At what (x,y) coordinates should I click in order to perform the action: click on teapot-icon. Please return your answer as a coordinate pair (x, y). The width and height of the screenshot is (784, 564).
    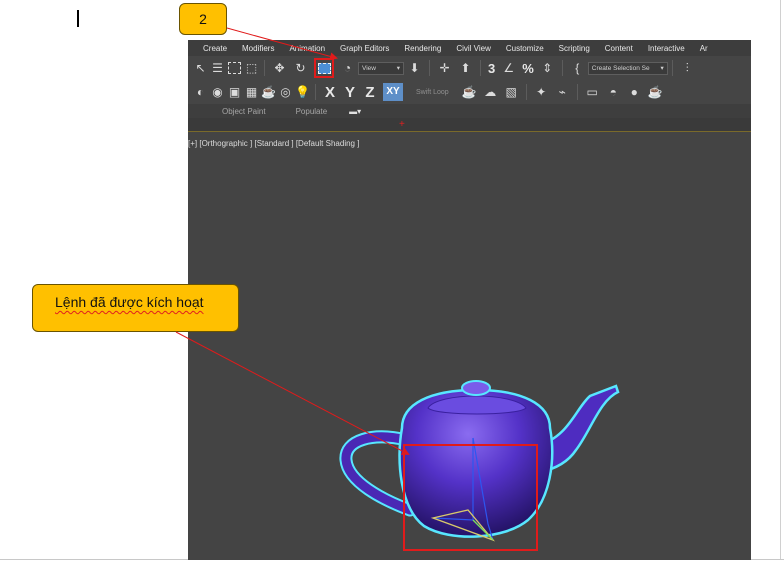
    Looking at the image, I should click on (479, 461).